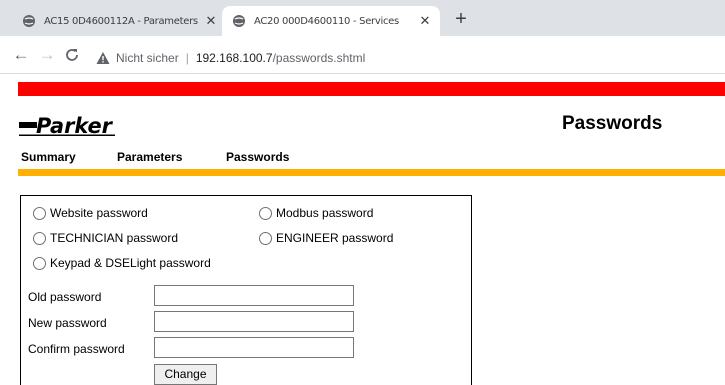 This screenshot has height=385, width=725. I want to click on security-label: Nicht sicher, so click(147, 58).